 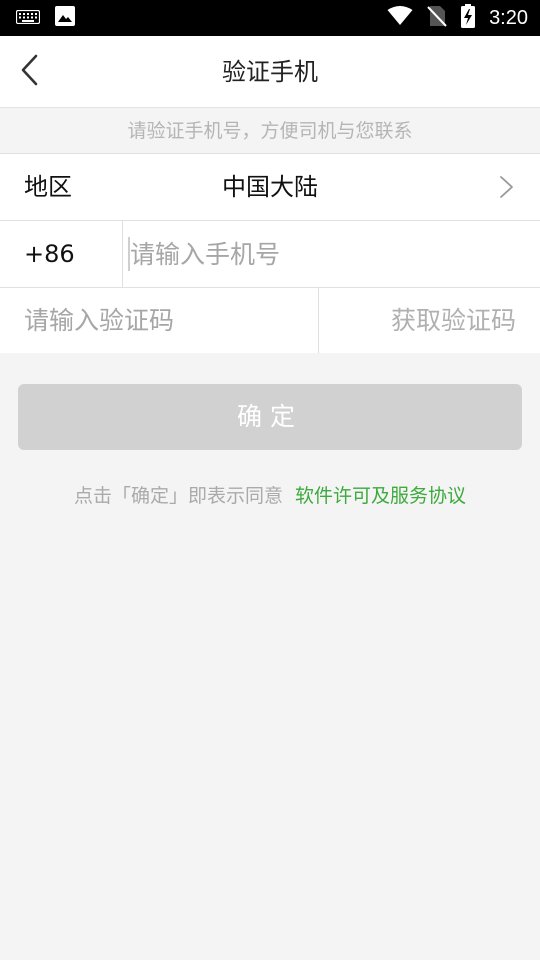 I want to click on image-icon, so click(x=65, y=18).